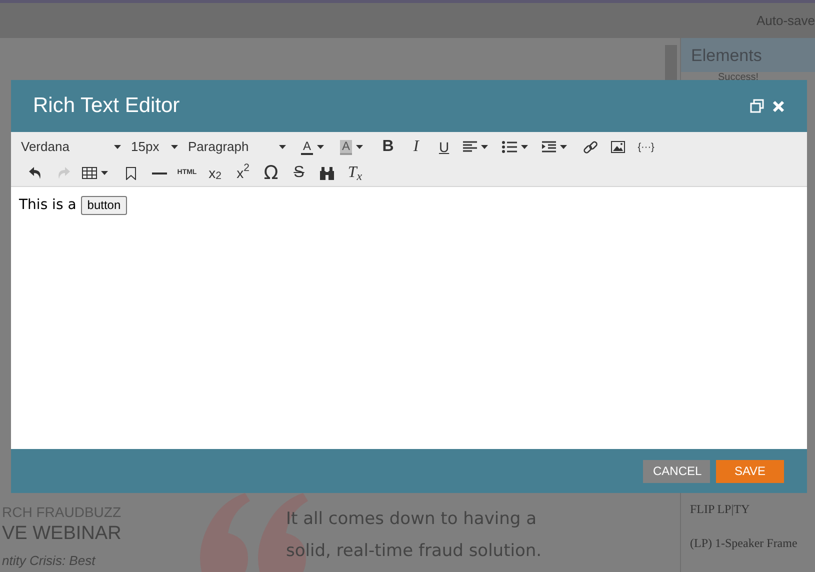 The height and width of the screenshot is (572, 815). Describe the element at coordinates (351, 147) in the screenshot. I see `background-color-button: A` at that location.